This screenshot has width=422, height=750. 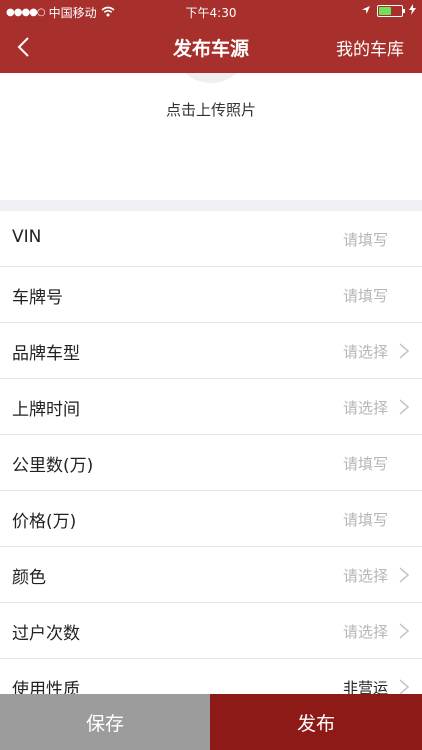 I want to click on row-label: VIN, so click(x=27, y=237).